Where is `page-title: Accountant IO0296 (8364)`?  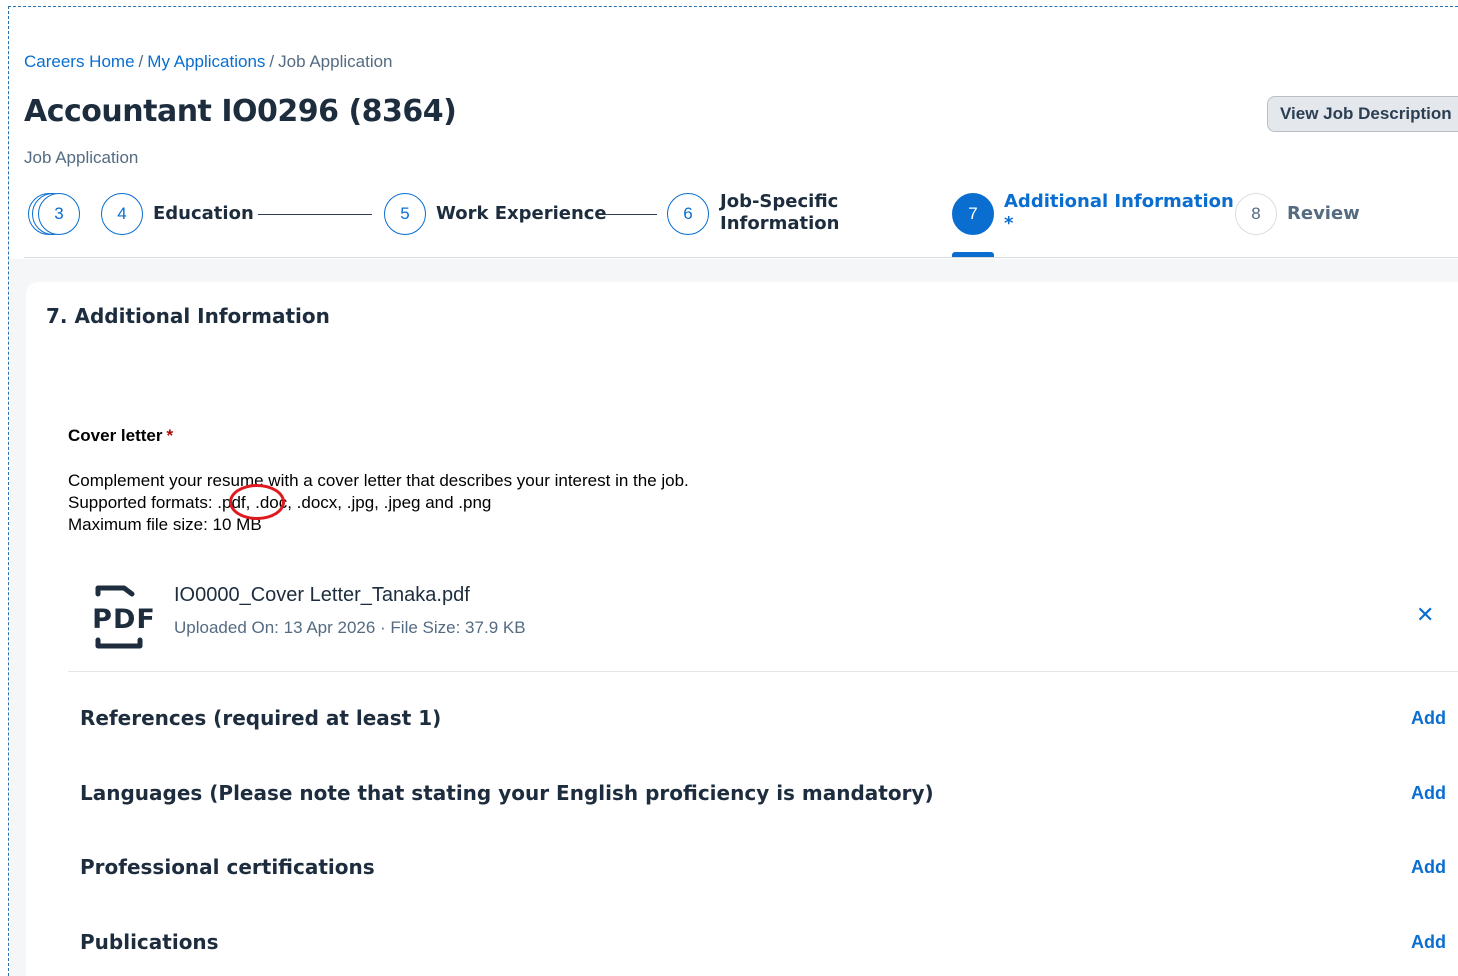
page-title: Accountant IO0296 (8364) is located at coordinates (240, 111).